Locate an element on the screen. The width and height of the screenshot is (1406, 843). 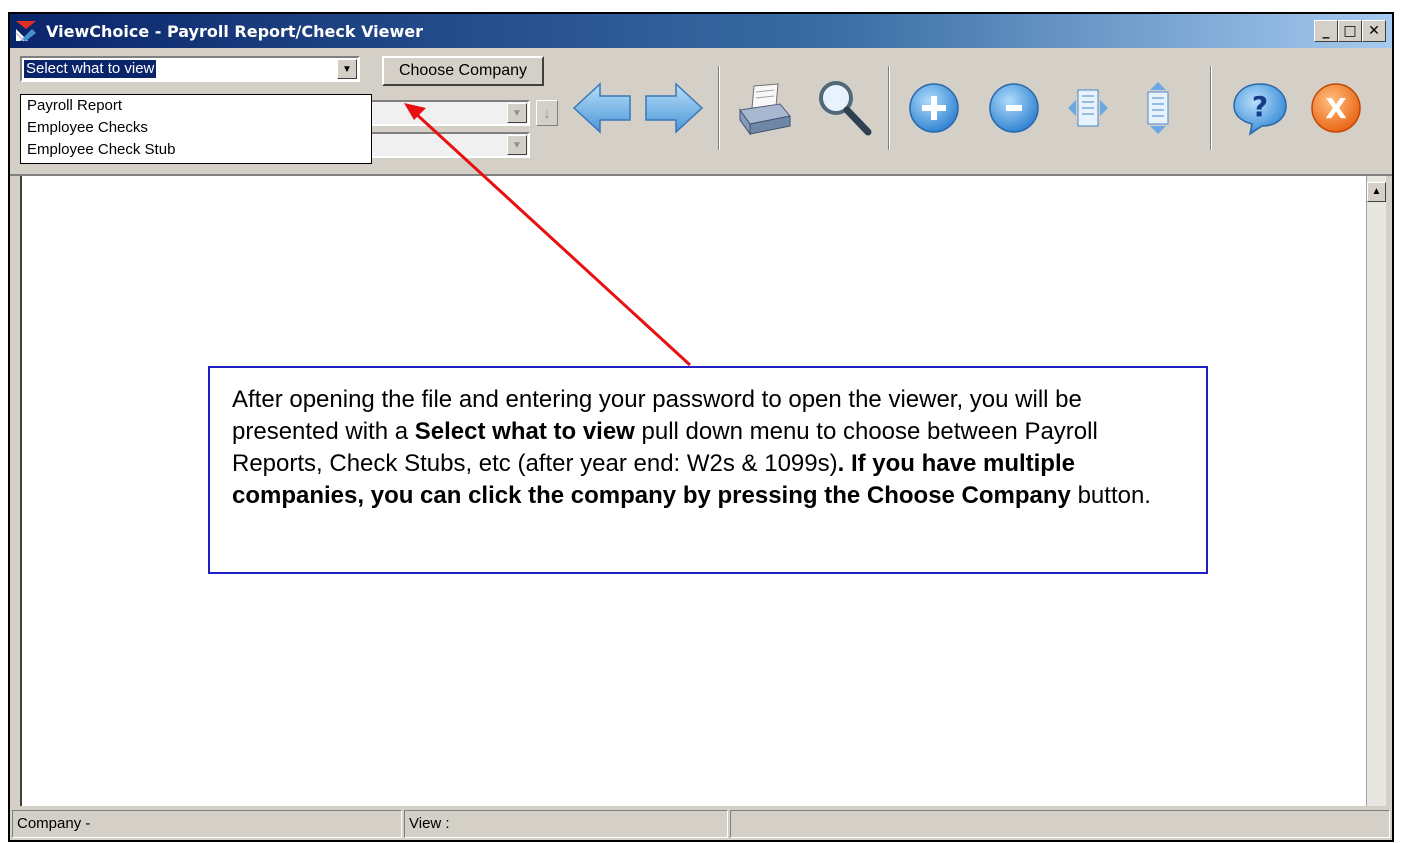
dropdown-item-payroll-report: Payroll Report is located at coordinates (199, 106).